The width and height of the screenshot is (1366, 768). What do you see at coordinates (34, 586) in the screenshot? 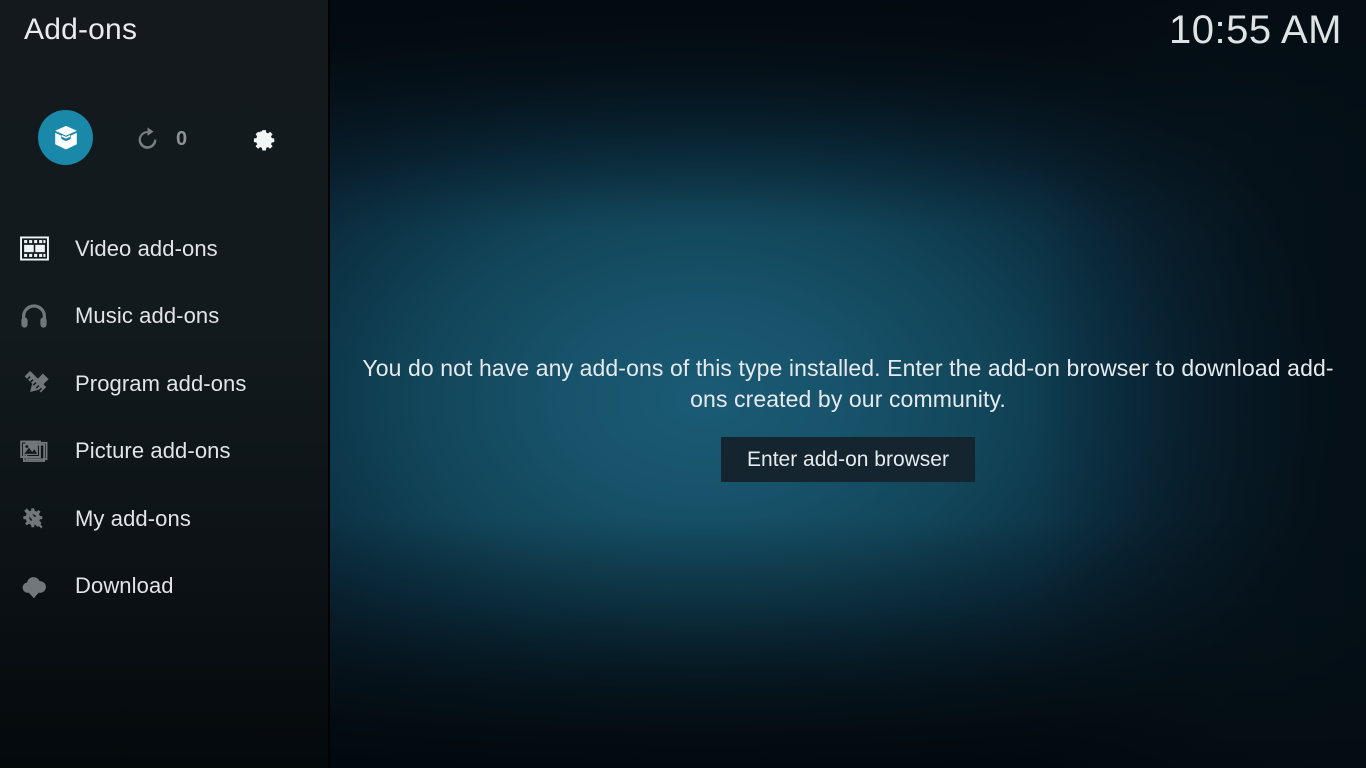
I see `cloud-download-icon` at bounding box center [34, 586].